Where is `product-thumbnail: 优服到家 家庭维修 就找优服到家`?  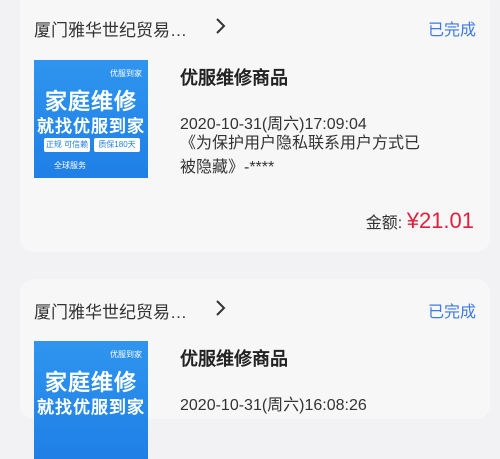 product-thumbnail: 优服到家 家庭维修 就找优服到家 is located at coordinates (91, 400).